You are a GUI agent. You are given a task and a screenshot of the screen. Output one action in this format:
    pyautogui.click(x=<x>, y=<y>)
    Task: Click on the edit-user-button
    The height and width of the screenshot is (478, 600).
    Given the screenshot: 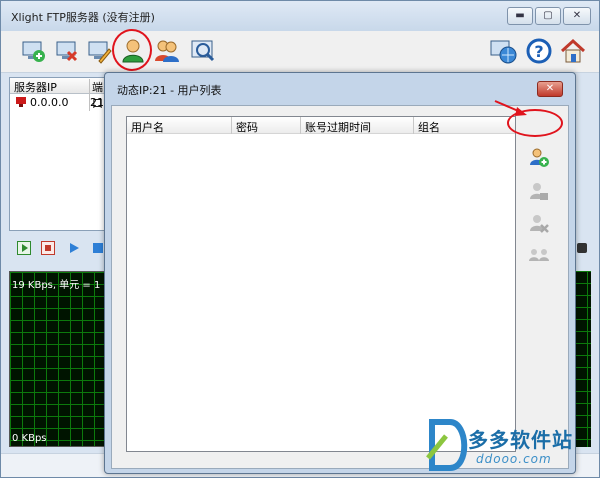 What is the action you would take?
    pyautogui.click(x=539, y=191)
    